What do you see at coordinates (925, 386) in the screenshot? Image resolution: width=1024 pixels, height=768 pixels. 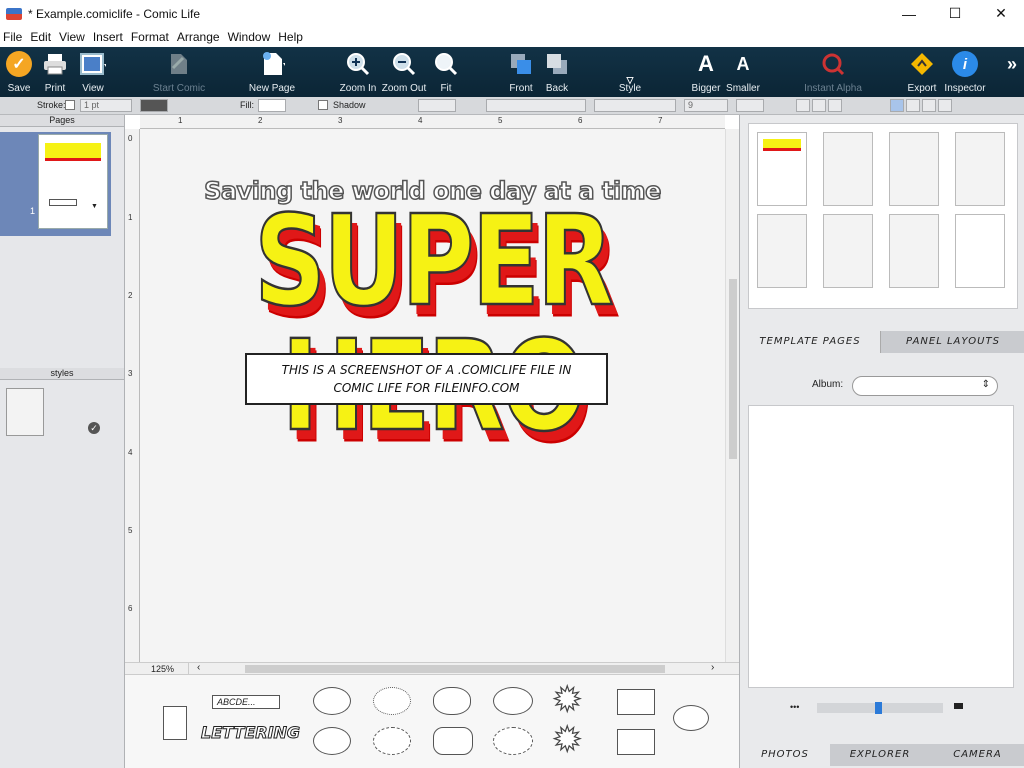 I see `album-select: ⇕` at bounding box center [925, 386].